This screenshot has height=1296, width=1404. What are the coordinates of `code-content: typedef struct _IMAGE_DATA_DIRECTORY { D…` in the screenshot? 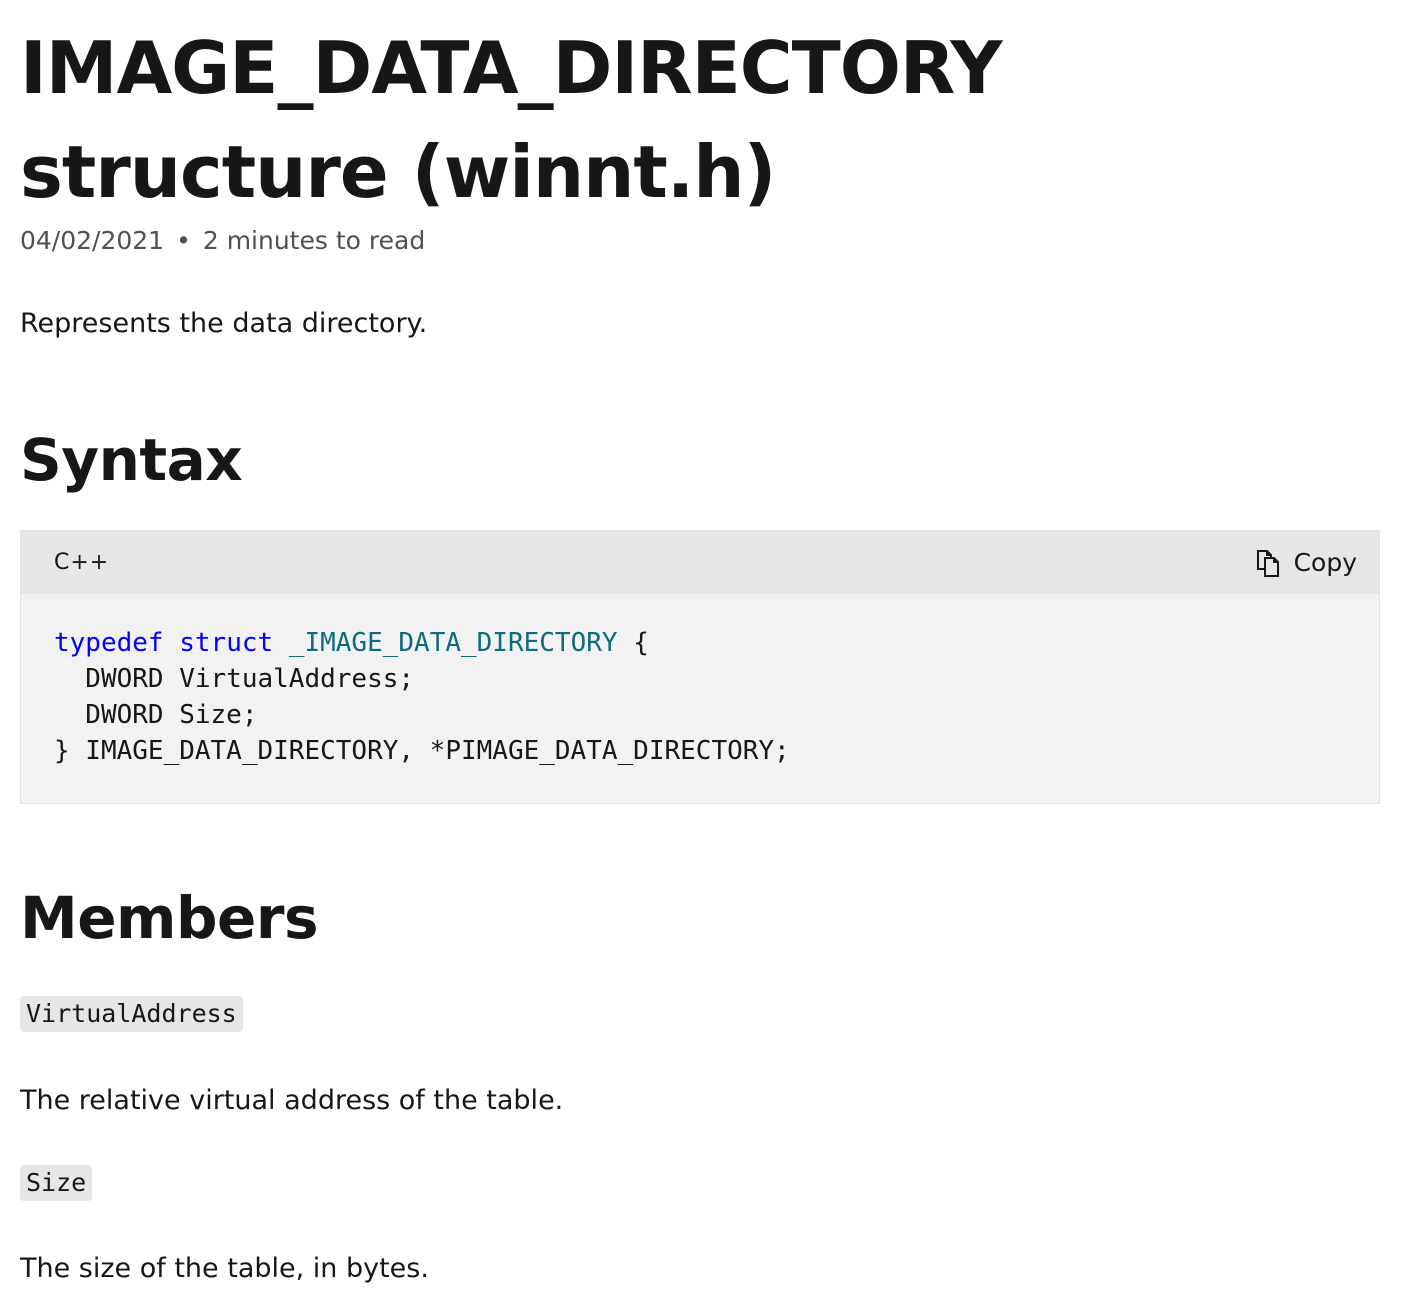 It's located at (422, 697).